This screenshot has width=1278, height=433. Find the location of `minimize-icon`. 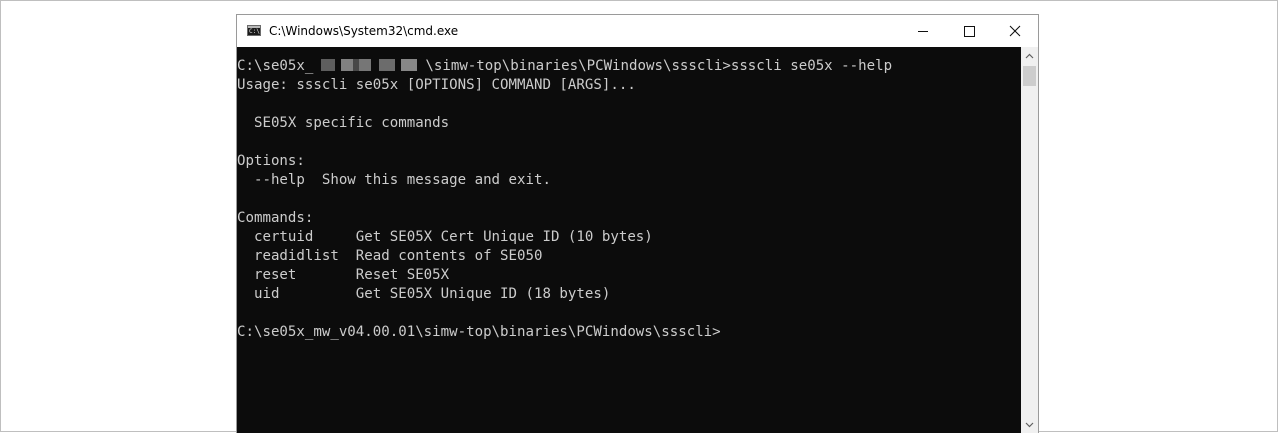

minimize-icon is located at coordinates (923, 31).